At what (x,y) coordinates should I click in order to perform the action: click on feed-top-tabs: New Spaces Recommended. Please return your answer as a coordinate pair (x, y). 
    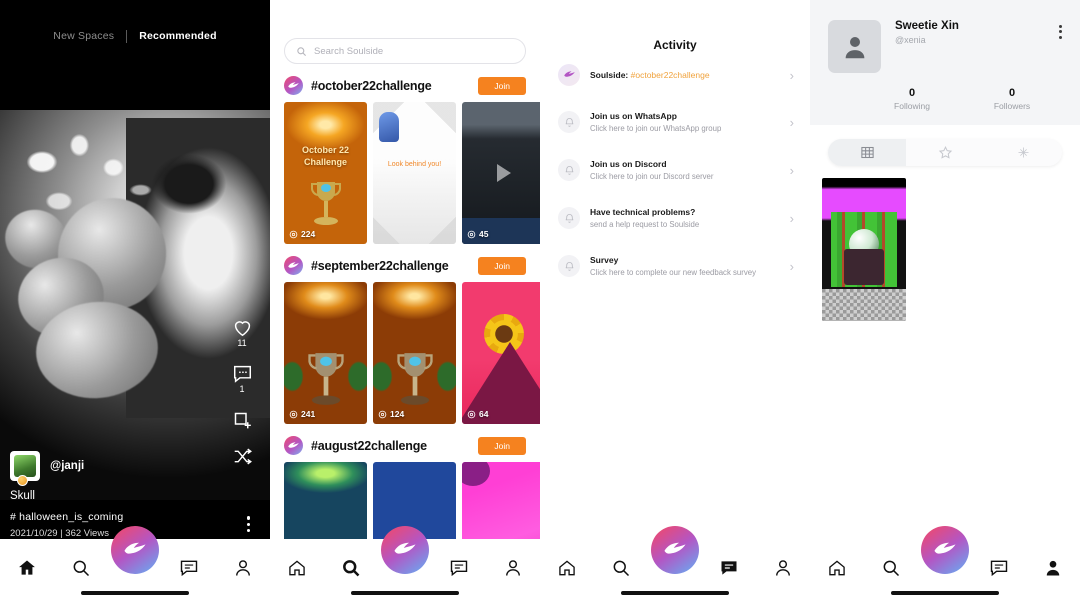
    Looking at the image, I should click on (135, 36).